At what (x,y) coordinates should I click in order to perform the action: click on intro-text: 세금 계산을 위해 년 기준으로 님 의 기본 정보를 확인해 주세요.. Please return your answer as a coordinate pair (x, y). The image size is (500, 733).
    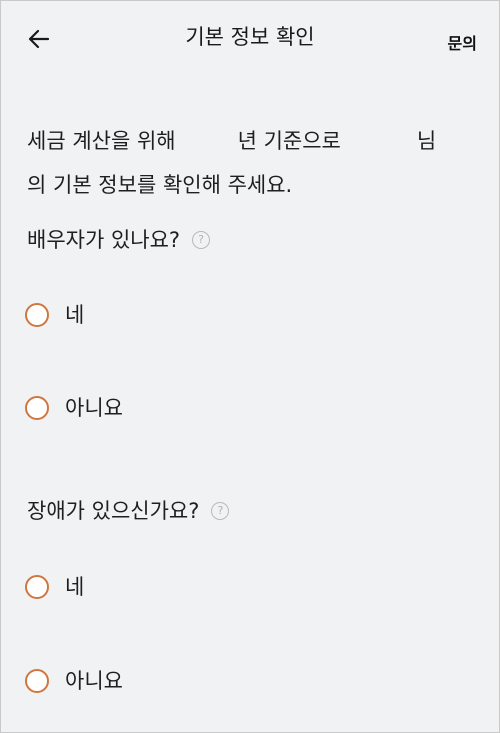
    Looking at the image, I should click on (252, 163).